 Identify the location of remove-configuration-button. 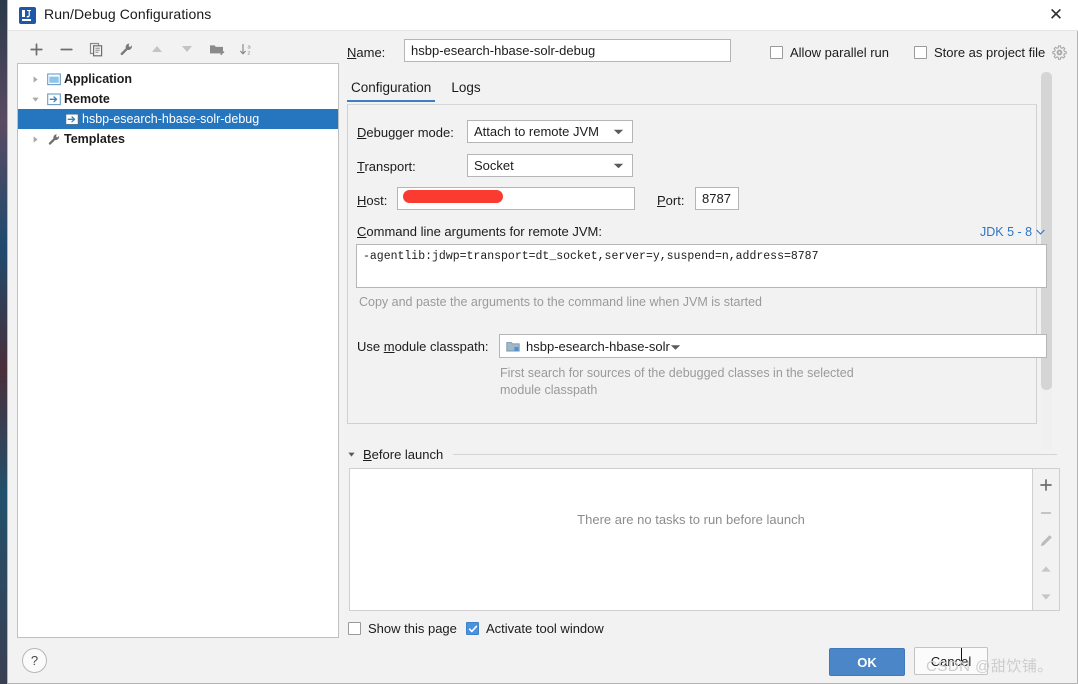
(66, 49).